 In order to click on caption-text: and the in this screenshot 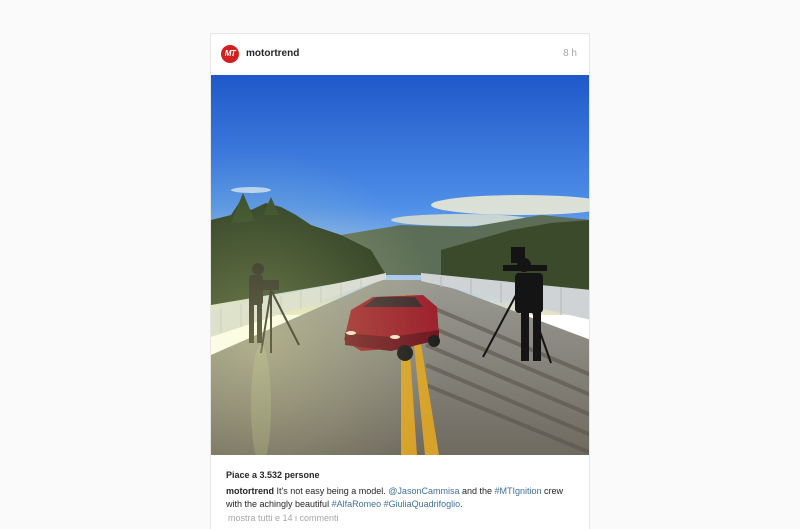, I will do `click(477, 491)`.